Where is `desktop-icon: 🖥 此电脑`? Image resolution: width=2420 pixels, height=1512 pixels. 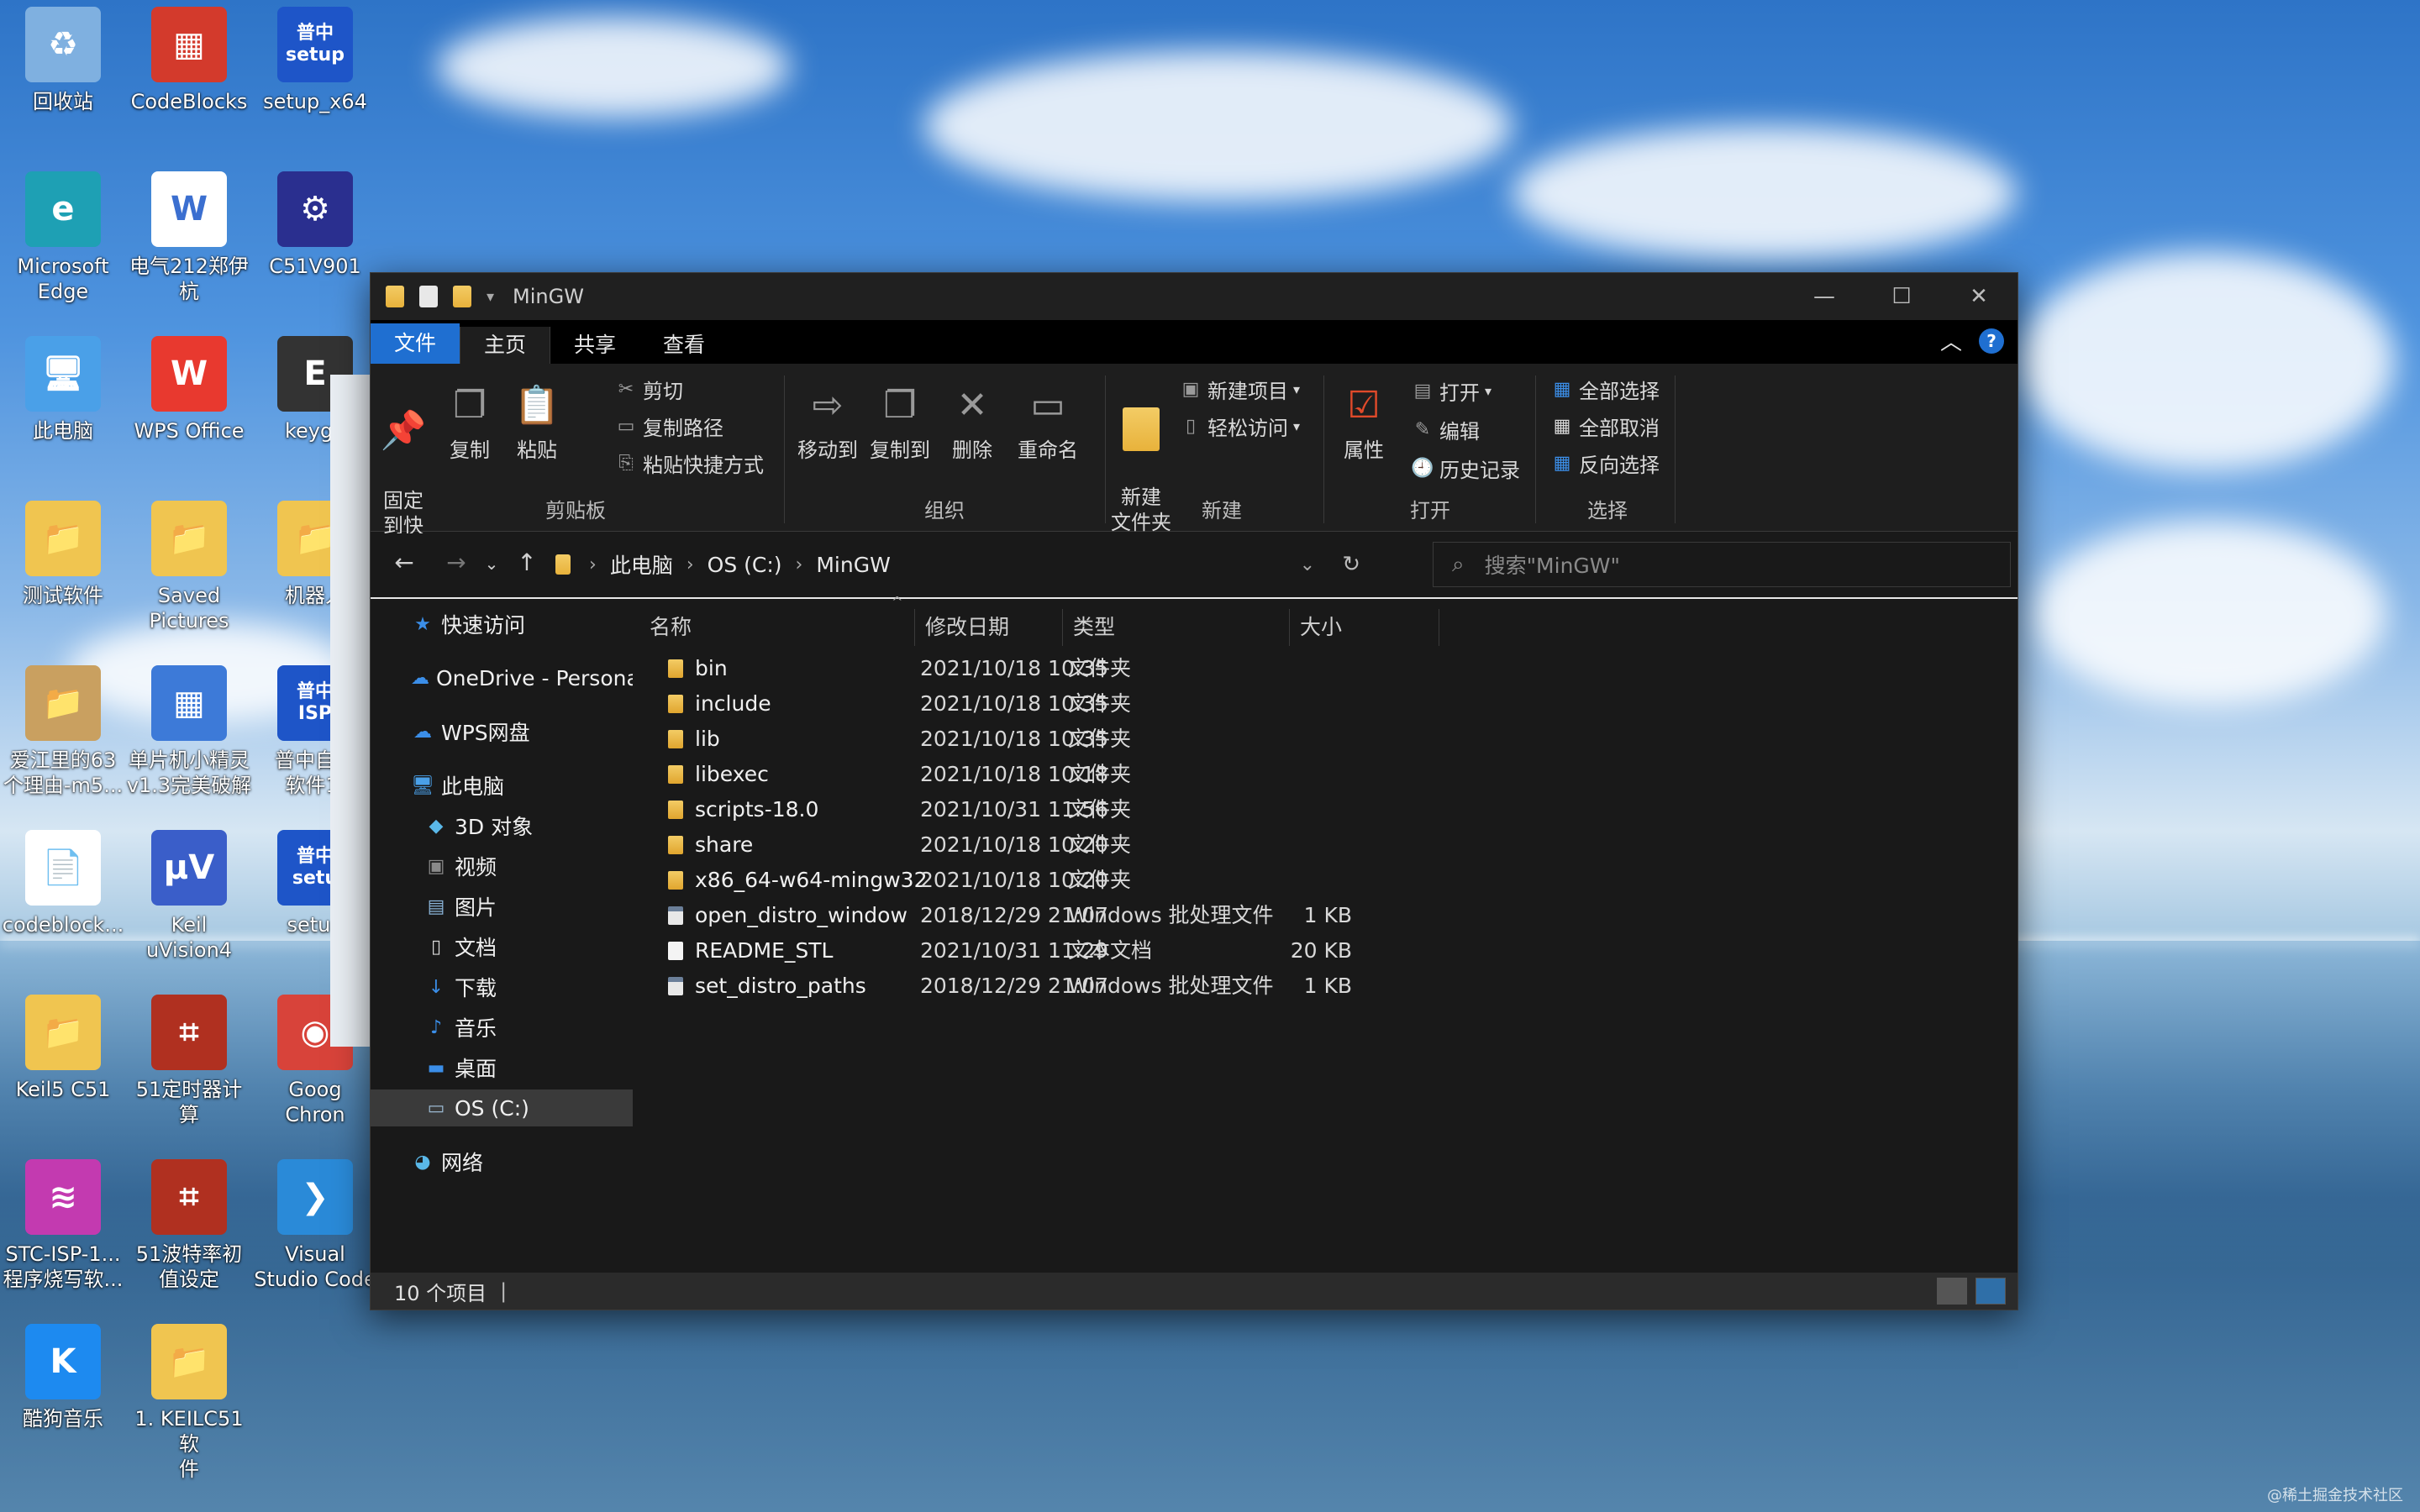 desktop-icon: 🖥 此电脑 is located at coordinates (63, 416).